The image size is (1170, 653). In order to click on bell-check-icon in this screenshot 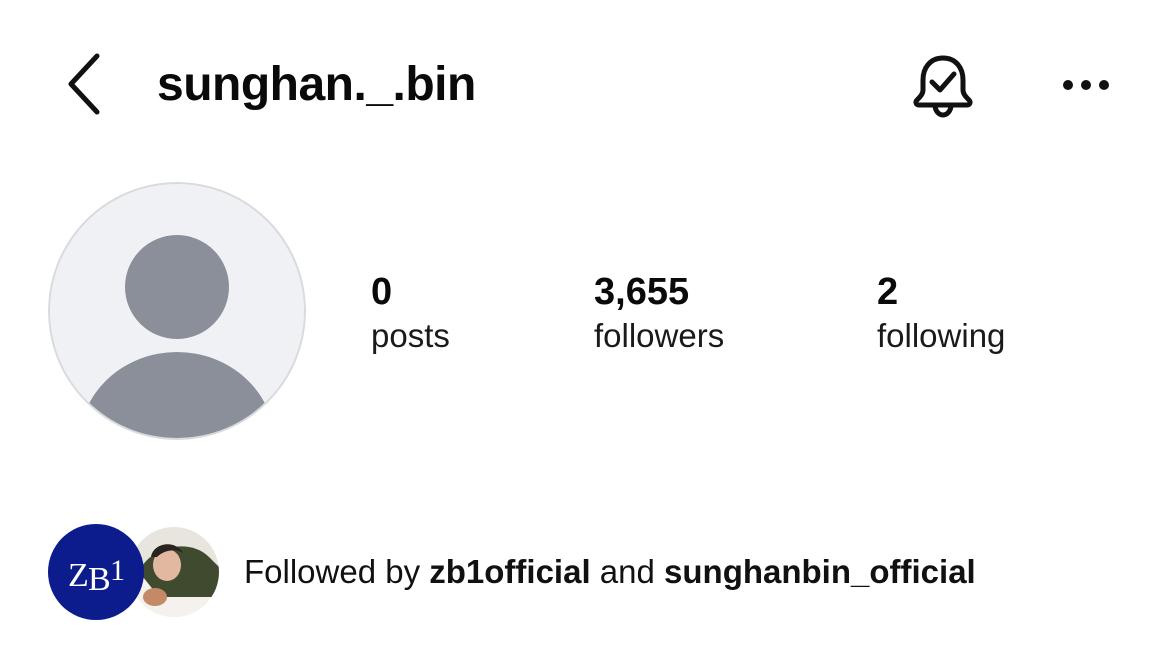, I will do `click(943, 86)`.